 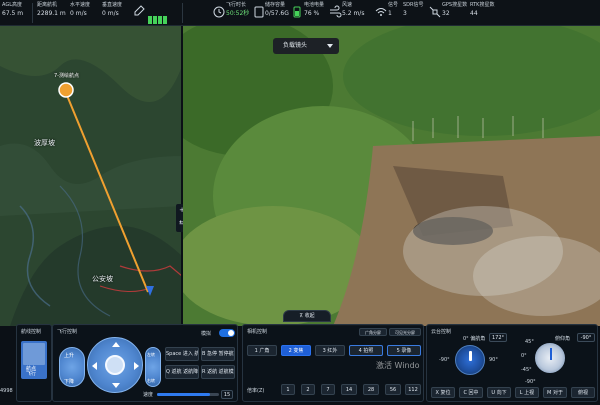 What do you see at coordinates (182, 372) in the screenshot?
I see `return-home-button: Q 返航 返航降落` at bounding box center [182, 372].